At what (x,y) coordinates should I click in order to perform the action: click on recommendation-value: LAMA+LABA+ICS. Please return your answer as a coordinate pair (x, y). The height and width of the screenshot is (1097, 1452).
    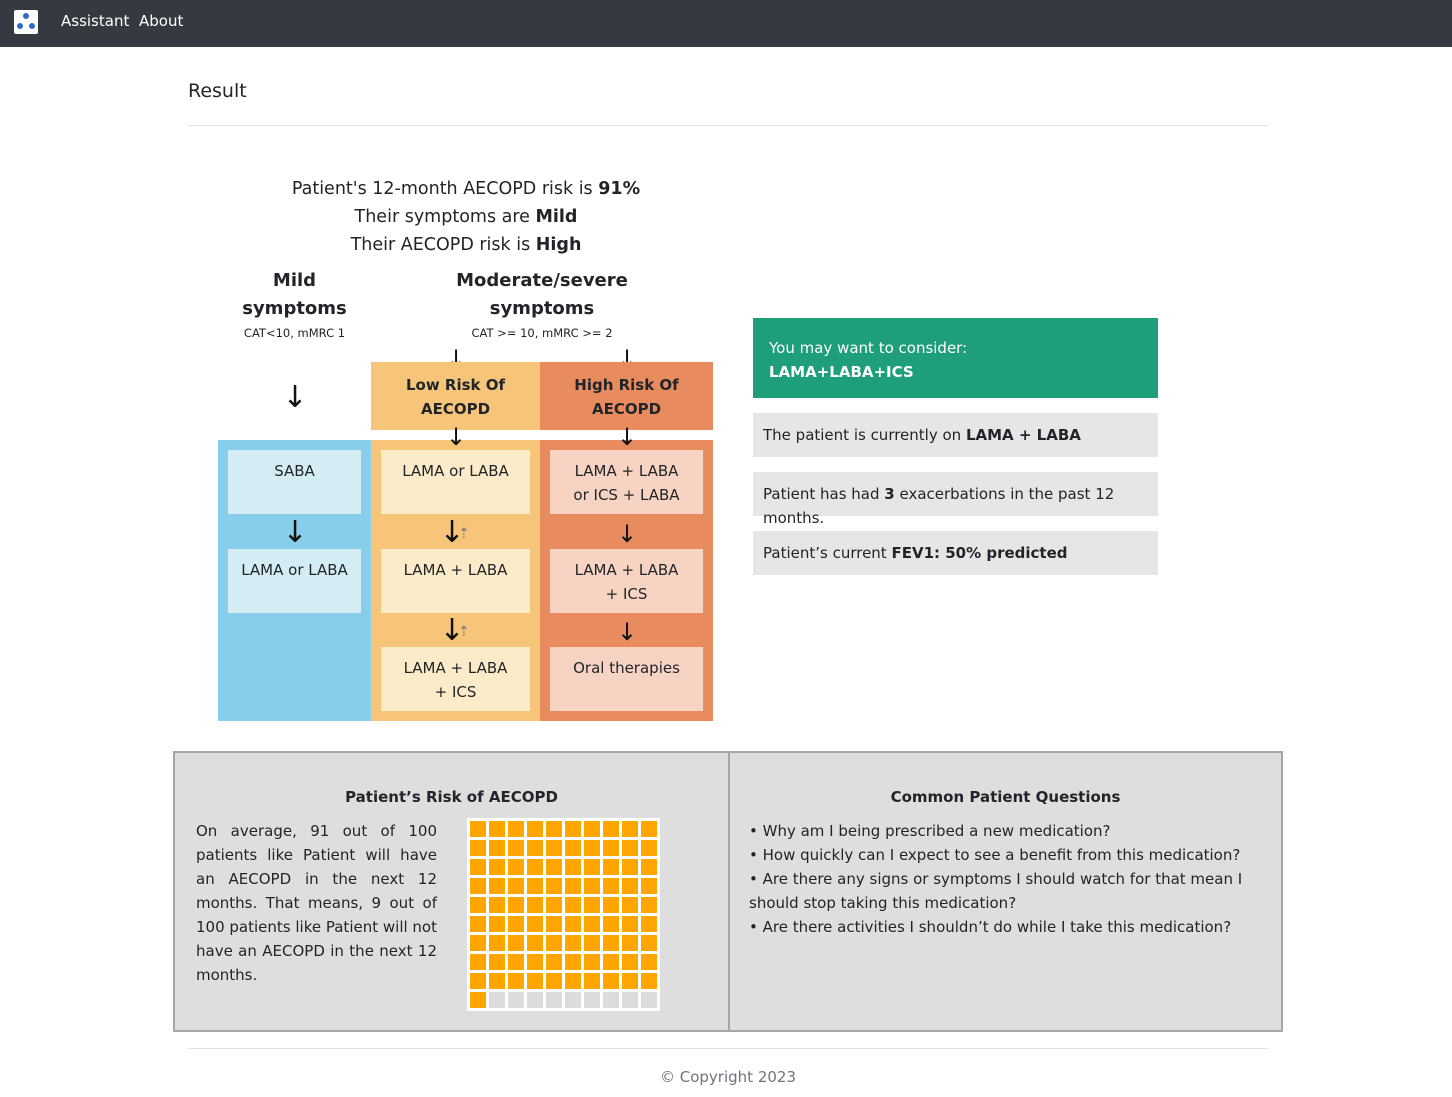
    Looking at the image, I should click on (841, 372).